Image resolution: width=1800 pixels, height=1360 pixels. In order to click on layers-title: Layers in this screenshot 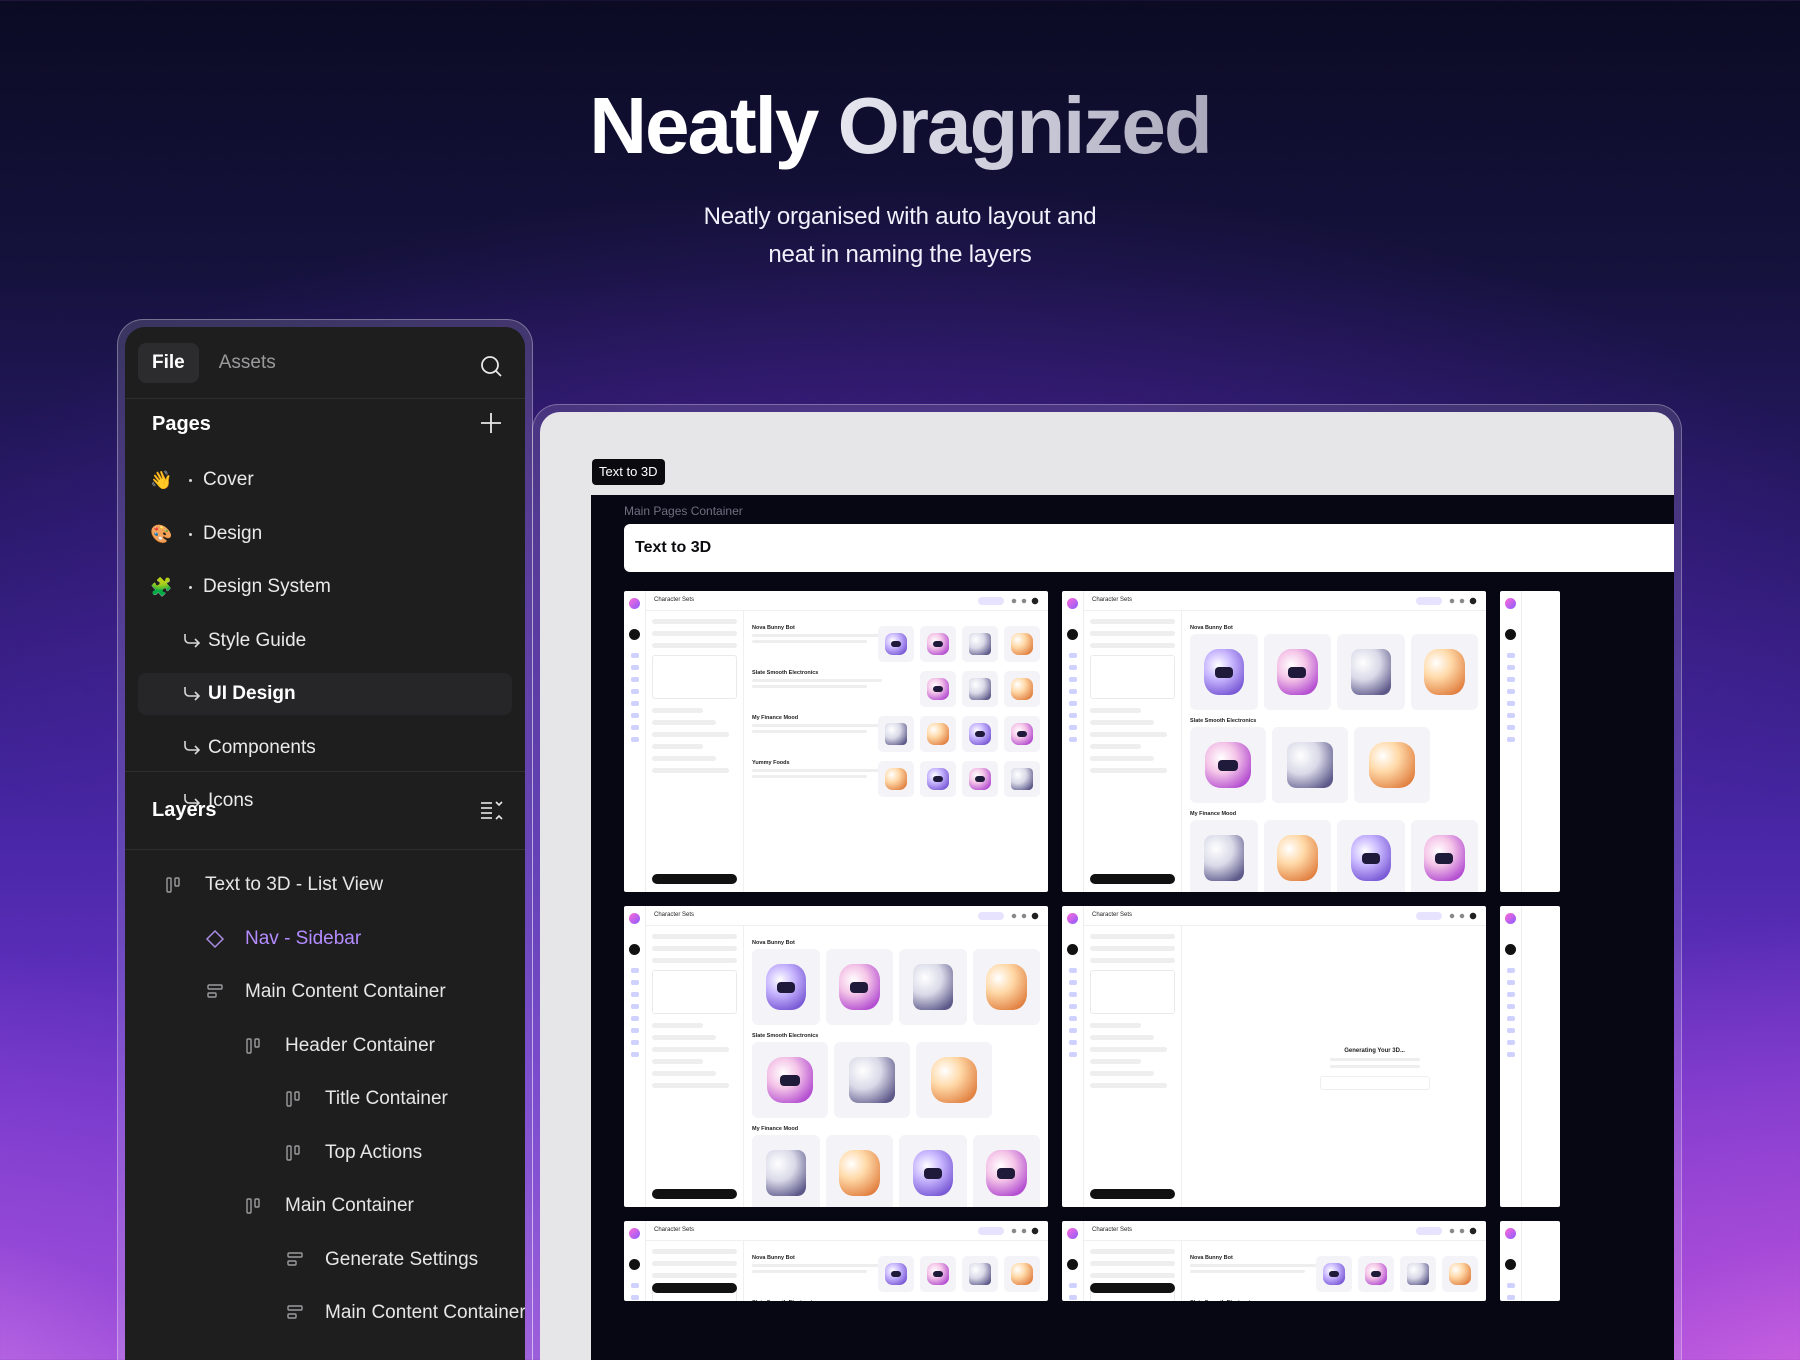, I will do `click(184, 810)`.